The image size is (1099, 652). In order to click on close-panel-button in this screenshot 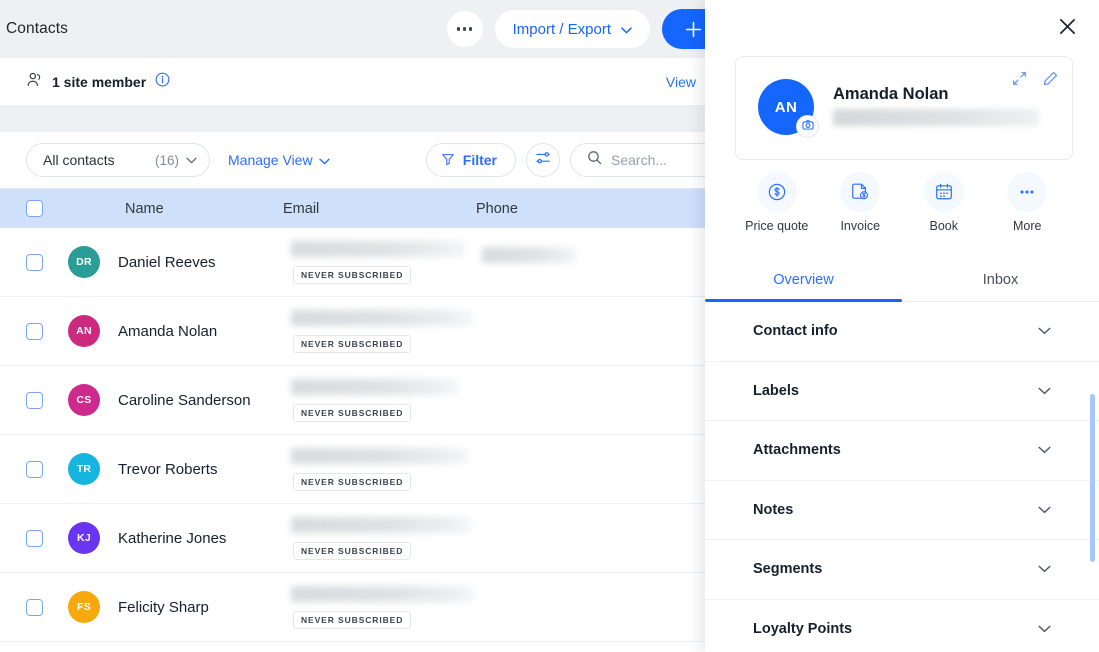, I will do `click(1067, 28)`.